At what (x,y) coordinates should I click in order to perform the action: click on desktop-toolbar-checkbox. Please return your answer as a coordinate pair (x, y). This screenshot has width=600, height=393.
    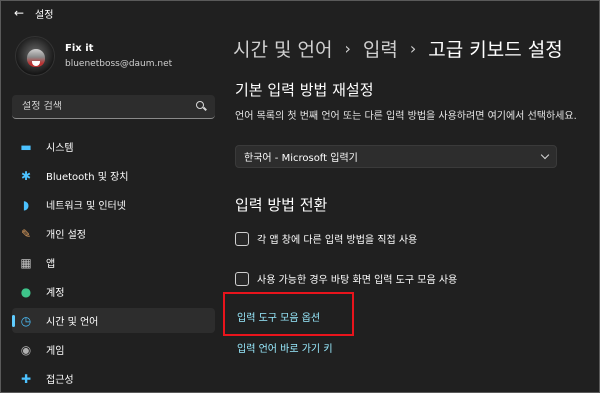
    Looking at the image, I should click on (242, 278).